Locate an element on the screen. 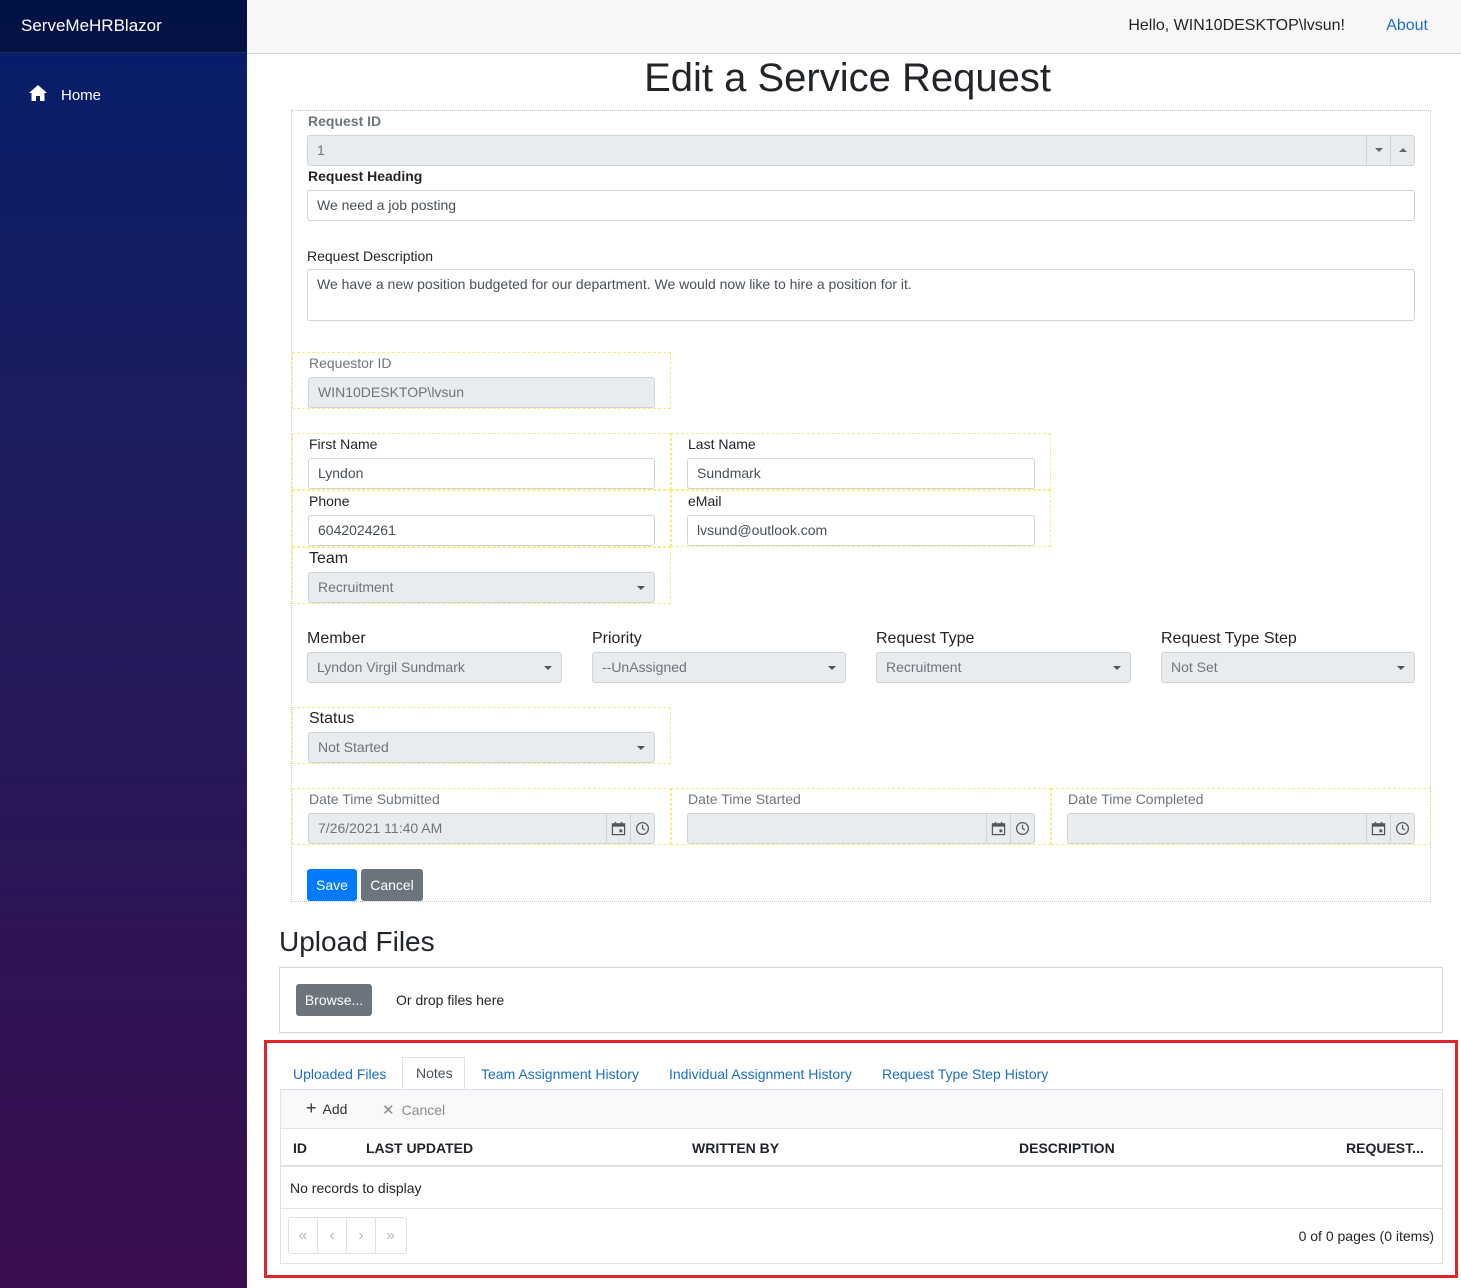 The width and height of the screenshot is (1461, 1288). member-select: Lyndon Virgil Sundmark is located at coordinates (434, 667).